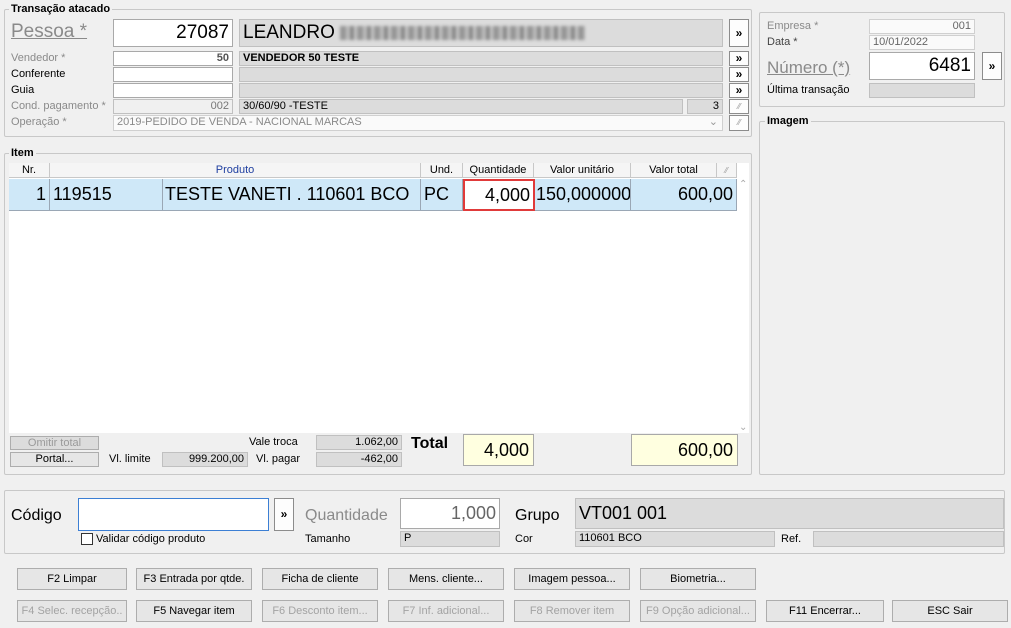  What do you see at coordinates (791, 539) in the screenshot?
I see `ref-label: Ref.` at bounding box center [791, 539].